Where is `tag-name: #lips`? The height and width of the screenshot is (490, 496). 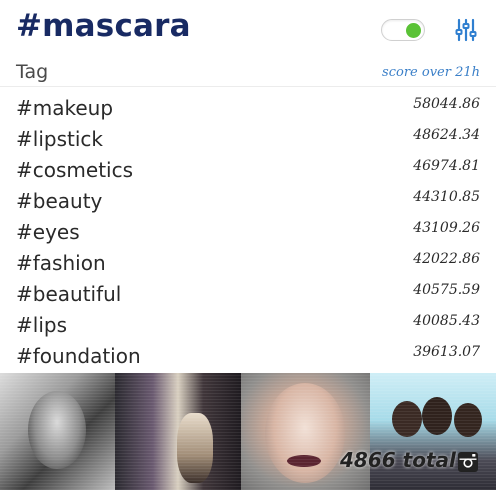 tag-name: #lips is located at coordinates (41, 325).